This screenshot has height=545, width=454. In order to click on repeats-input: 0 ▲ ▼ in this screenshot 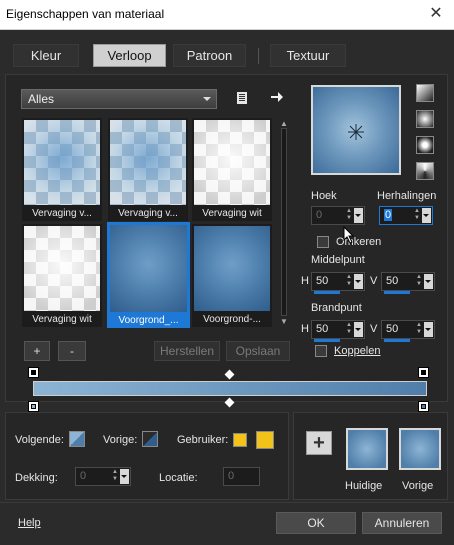, I will do `click(406, 215)`.